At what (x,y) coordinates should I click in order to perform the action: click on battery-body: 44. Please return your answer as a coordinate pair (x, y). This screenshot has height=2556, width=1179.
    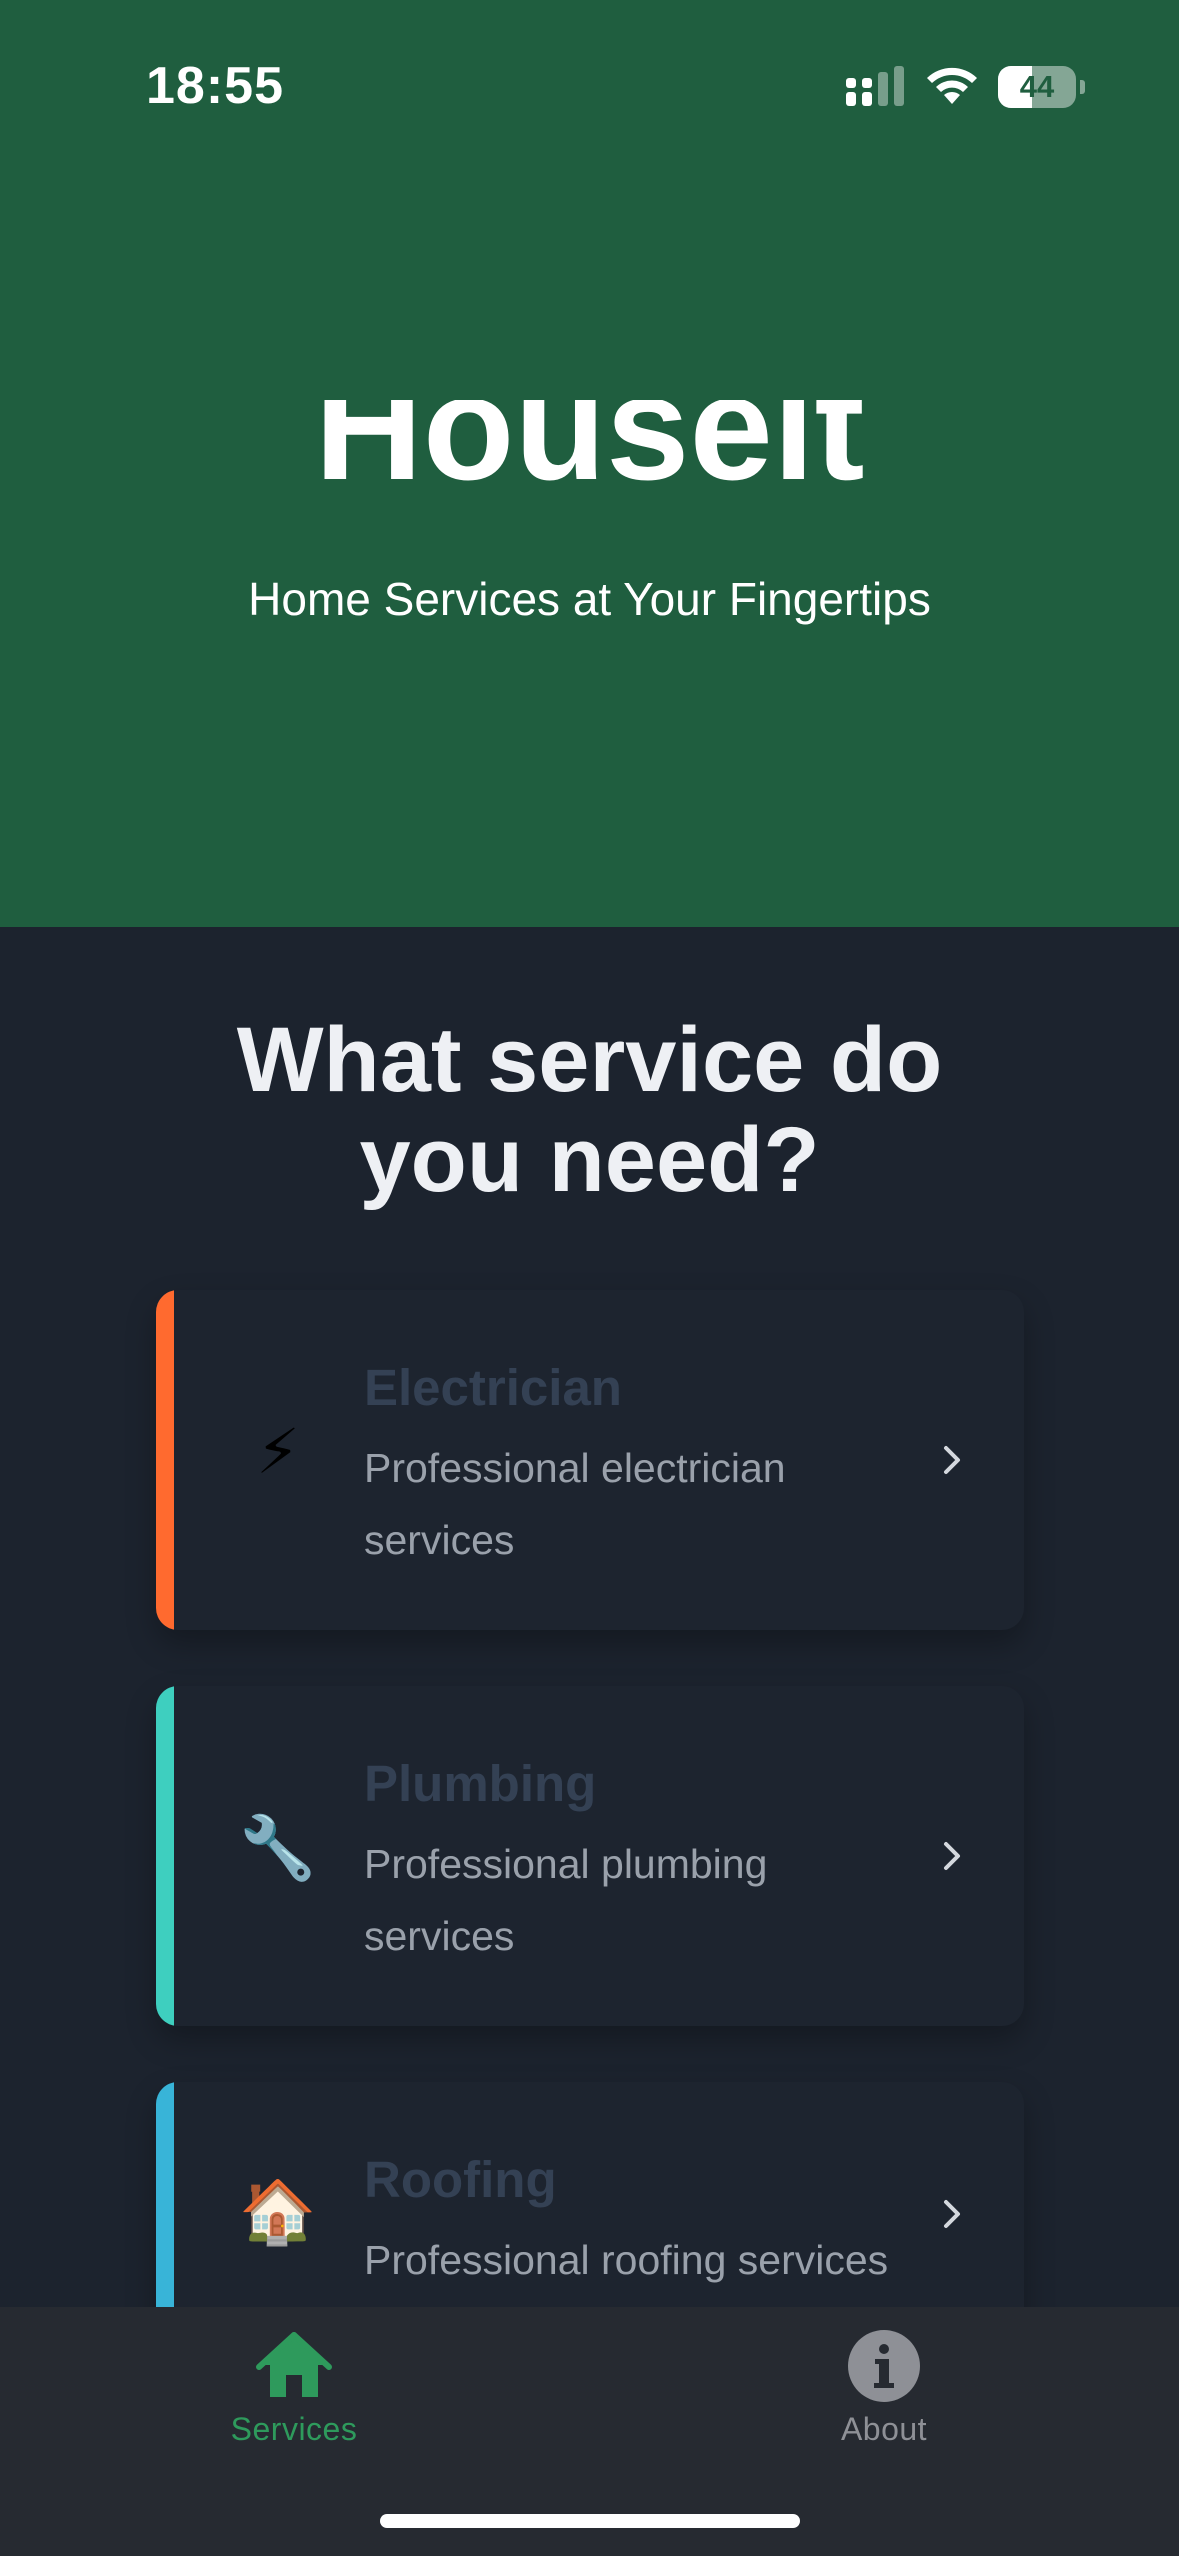
    Looking at the image, I should click on (1037, 87).